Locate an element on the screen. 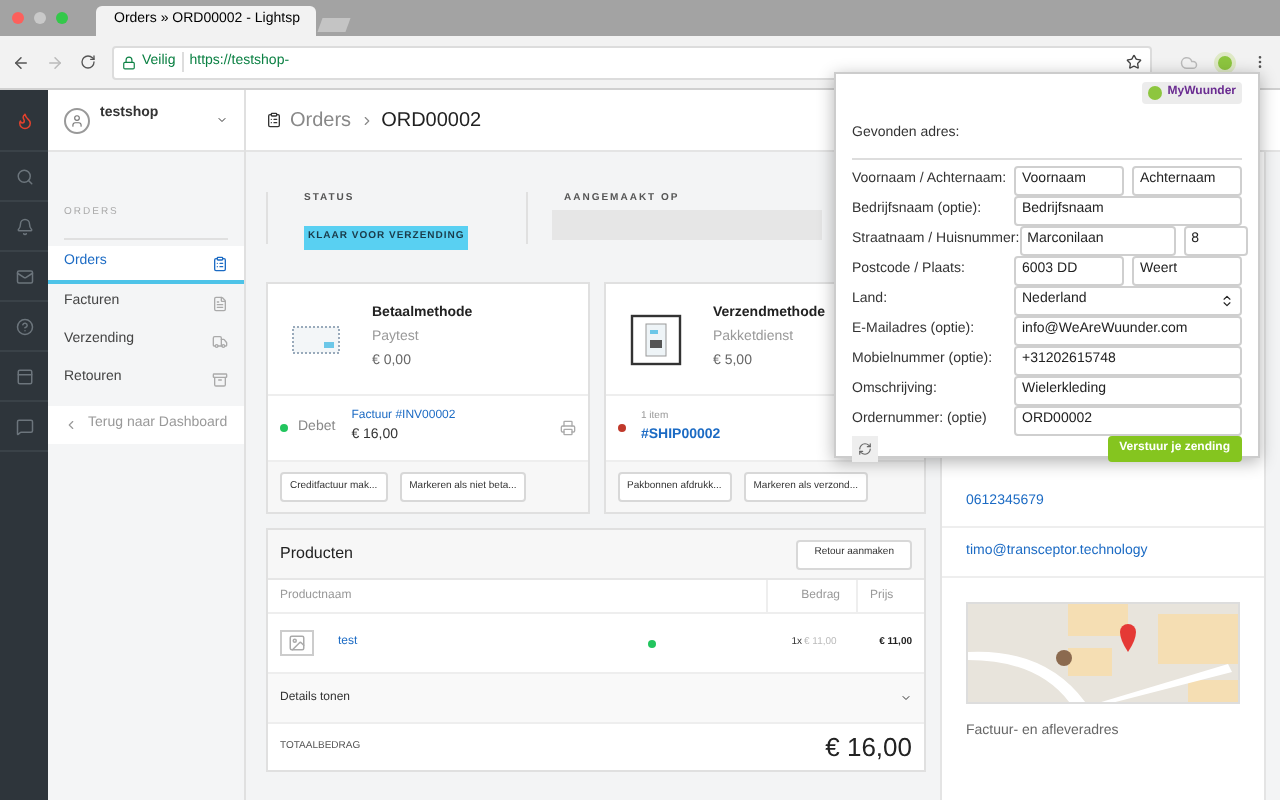  reload-icon is located at coordinates (88, 62).